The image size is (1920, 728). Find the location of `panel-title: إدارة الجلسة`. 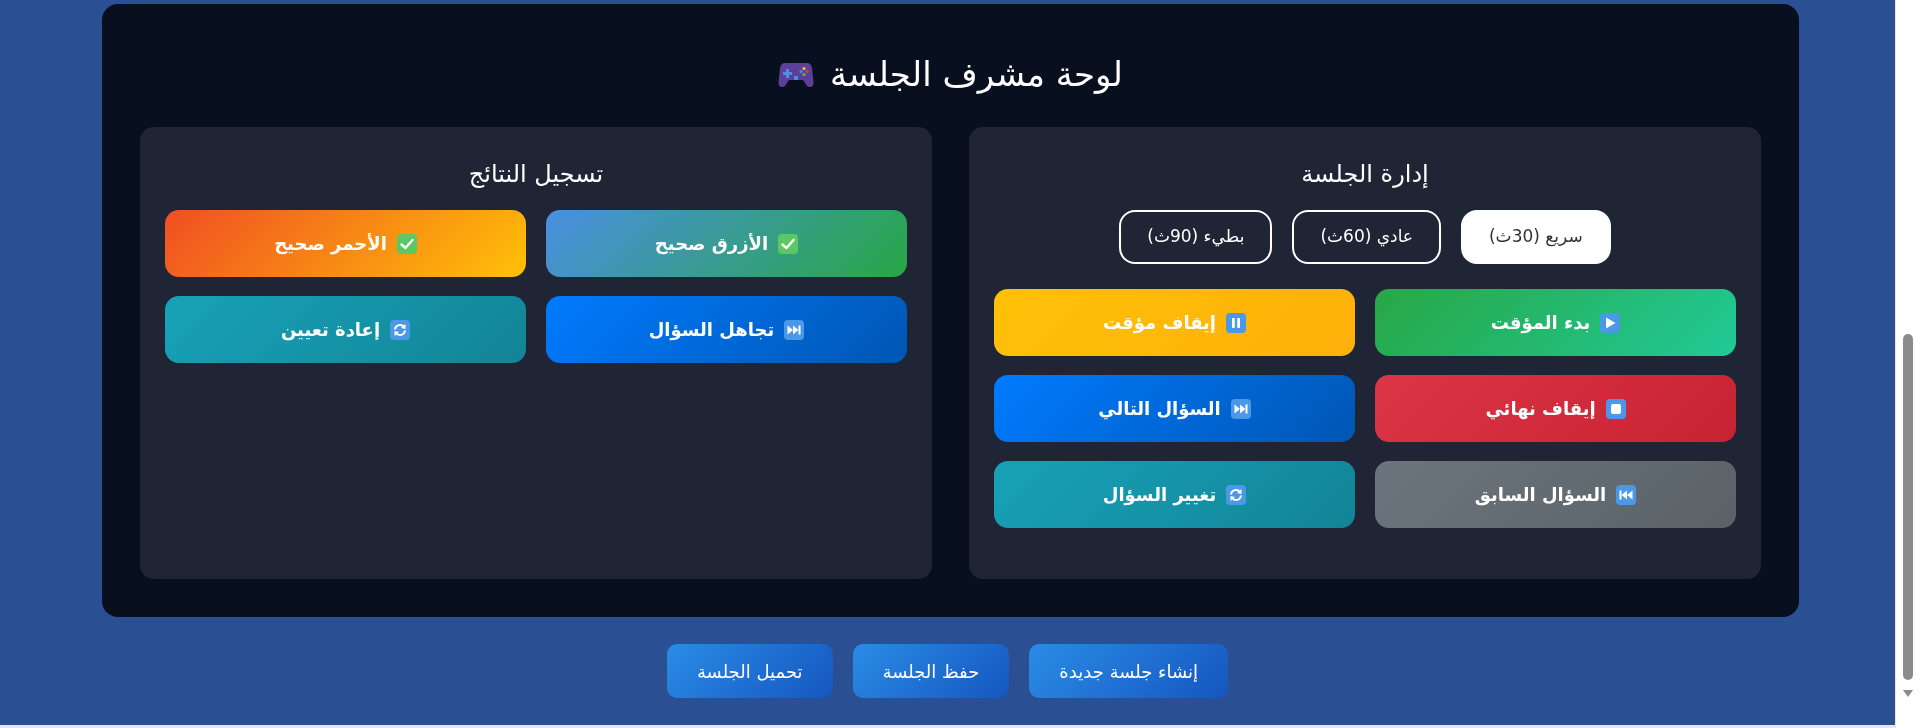

panel-title: إدارة الجلسة is located at coordinates (1365, 174).